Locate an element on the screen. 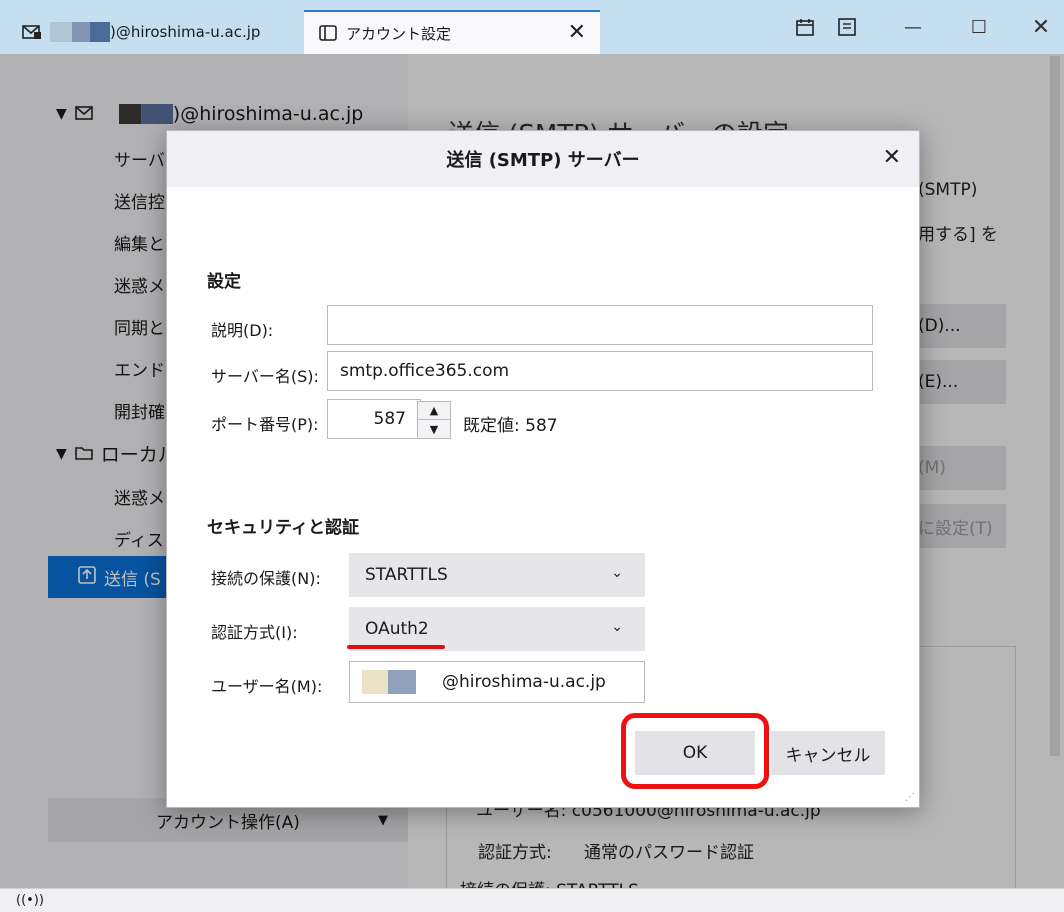 The image size is (1064, 912). description-field is located at coordinates (600, 325).